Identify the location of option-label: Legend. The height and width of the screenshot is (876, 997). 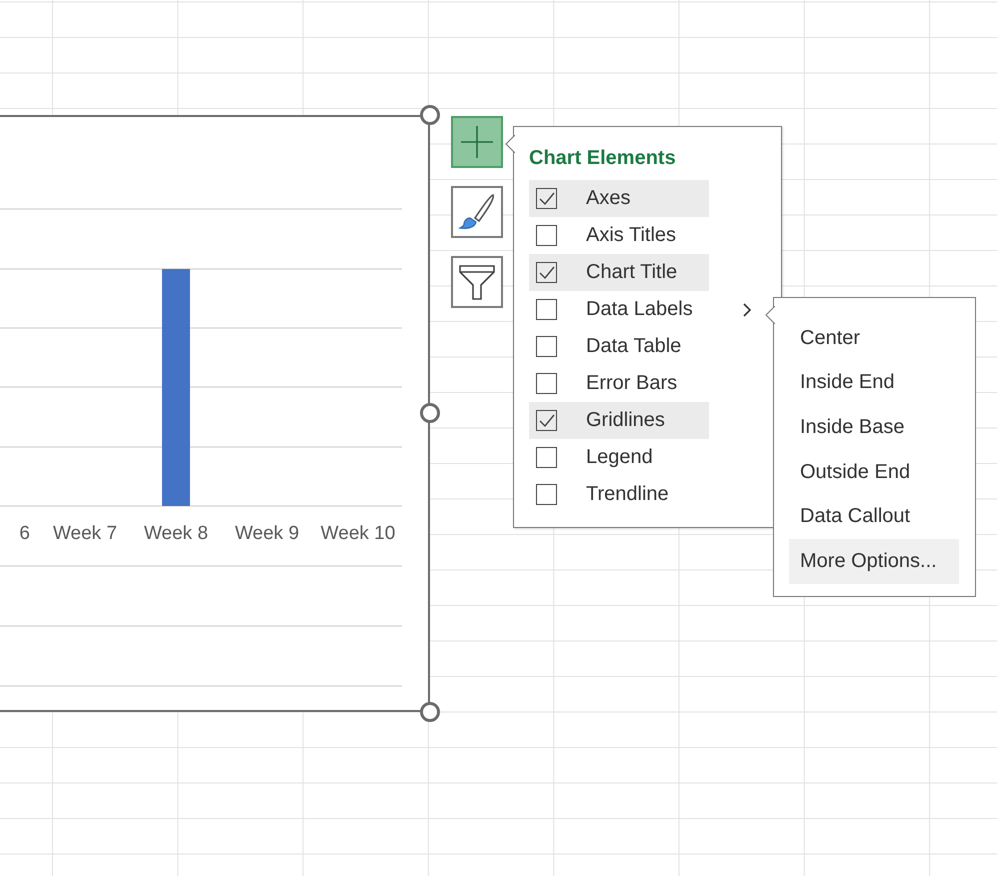
(619, 457).